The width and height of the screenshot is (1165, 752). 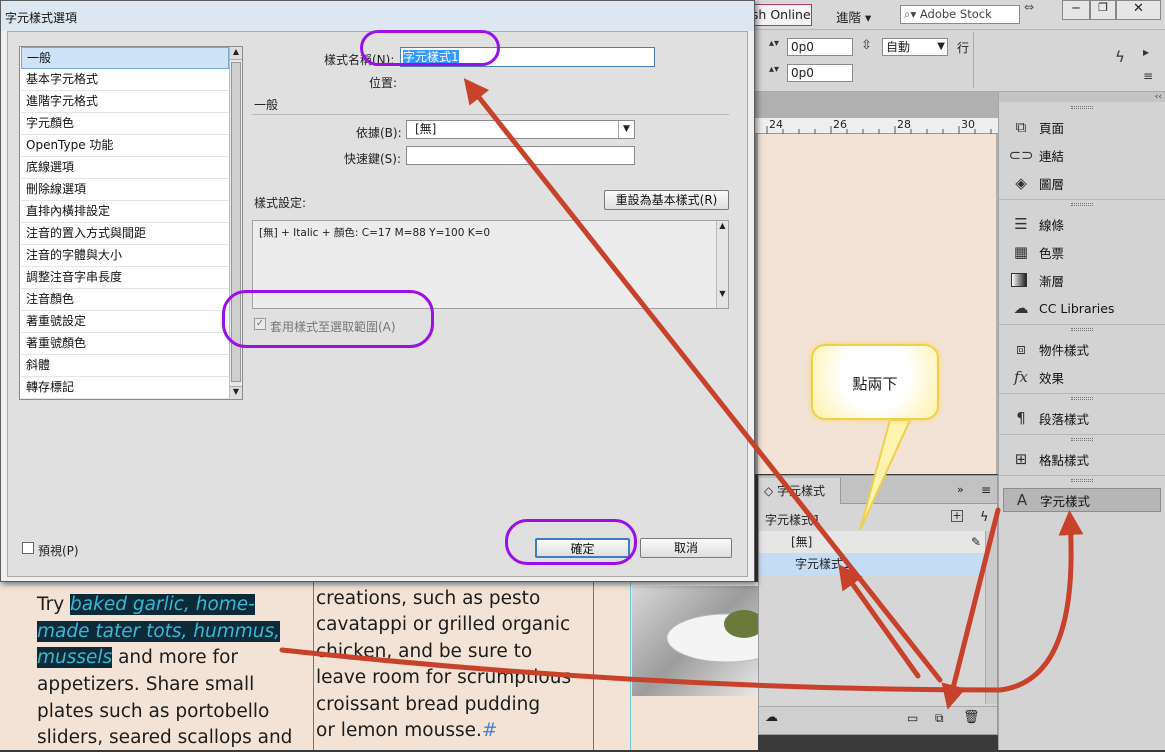 What do you see at coordinates (776, 124) in the screenshot?
I see `ruler-tick-label: 24` at bounding box center [776, 124].